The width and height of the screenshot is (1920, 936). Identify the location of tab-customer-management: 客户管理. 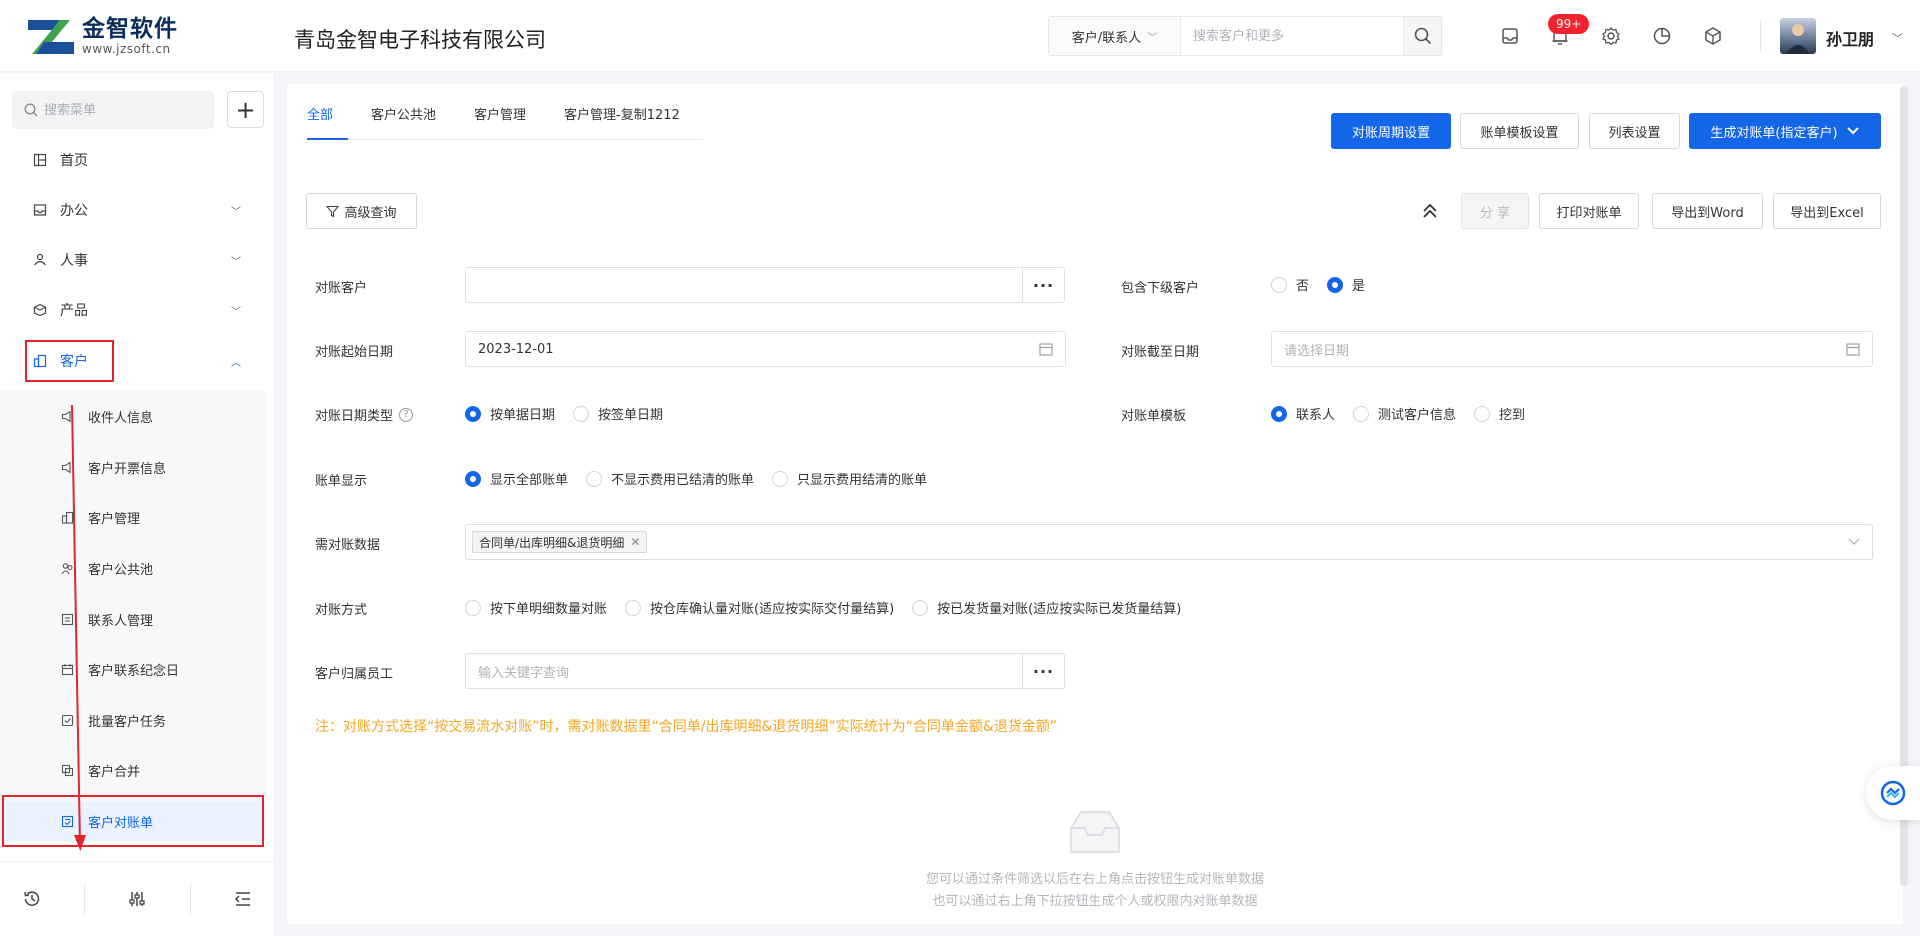
(500, 123).